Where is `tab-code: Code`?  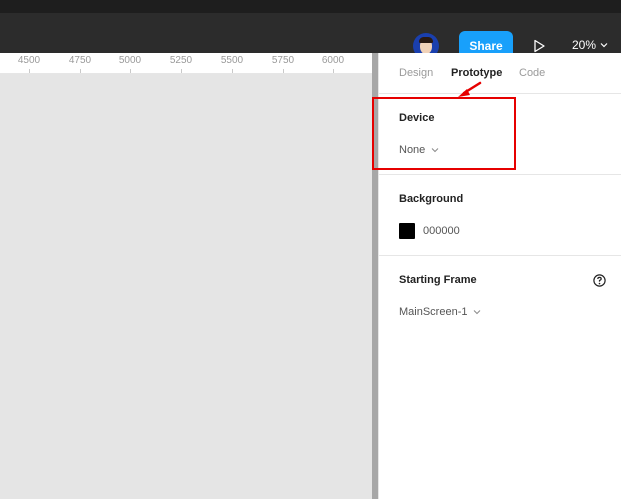
tab-code: Code is located at coordinates (532, 73).